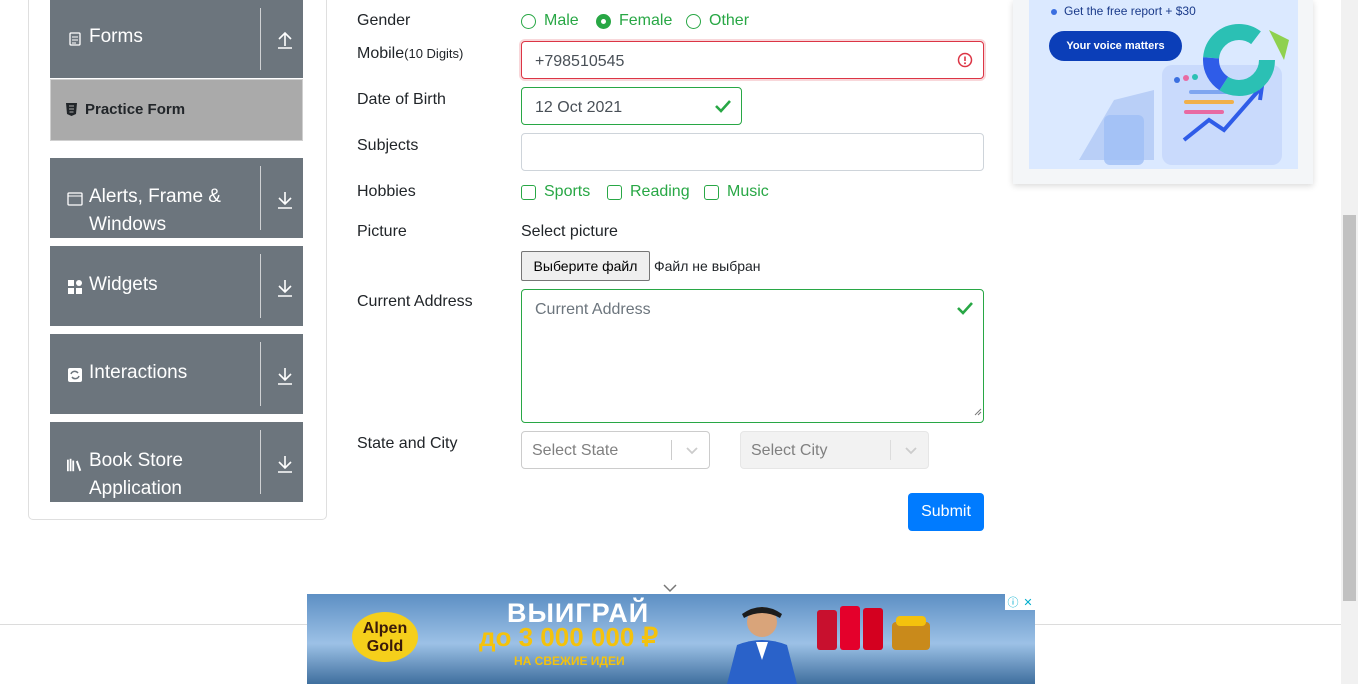 The height and width of the screenshot is (684, 1358). What do you see at coordinates (1349, 408) in the screenshot?
I see `scrollbar-thumb` at bounding box center [1349, 408].